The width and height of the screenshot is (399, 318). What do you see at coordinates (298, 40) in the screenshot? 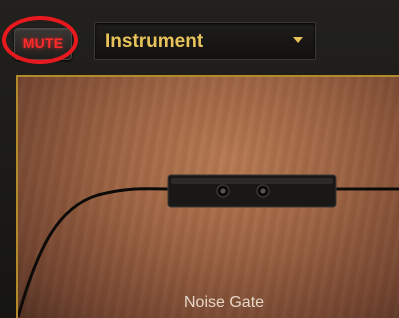
I see `chevron-down-icon` at bounding box center [298, 40].